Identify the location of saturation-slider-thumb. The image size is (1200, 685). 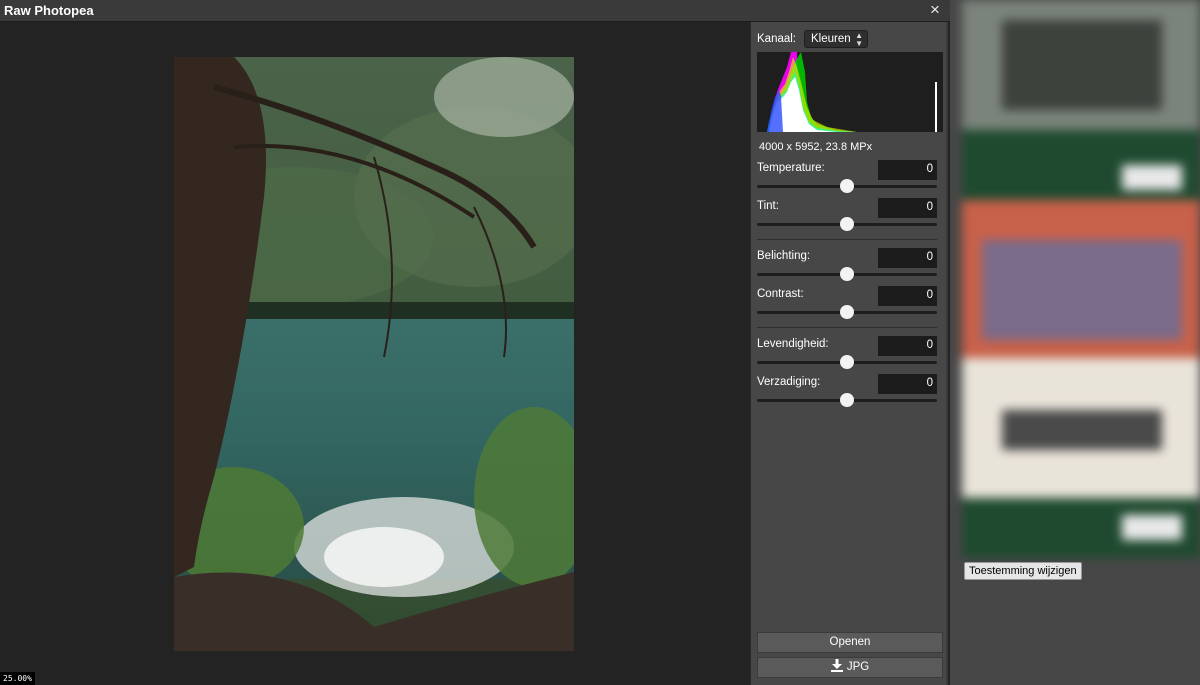
(847, 400).